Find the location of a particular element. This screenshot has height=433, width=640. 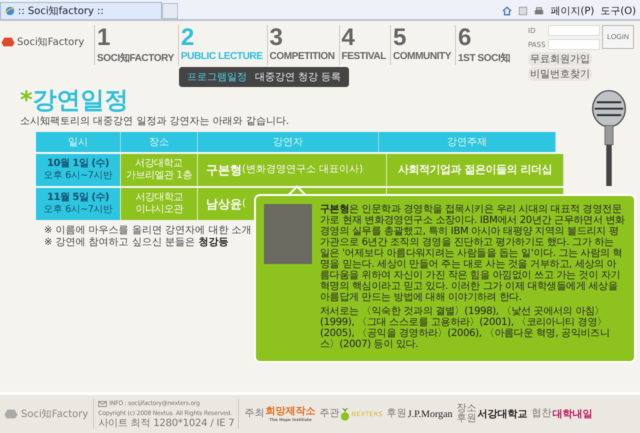

photo-placeholder is located at coordinates (288, 234).